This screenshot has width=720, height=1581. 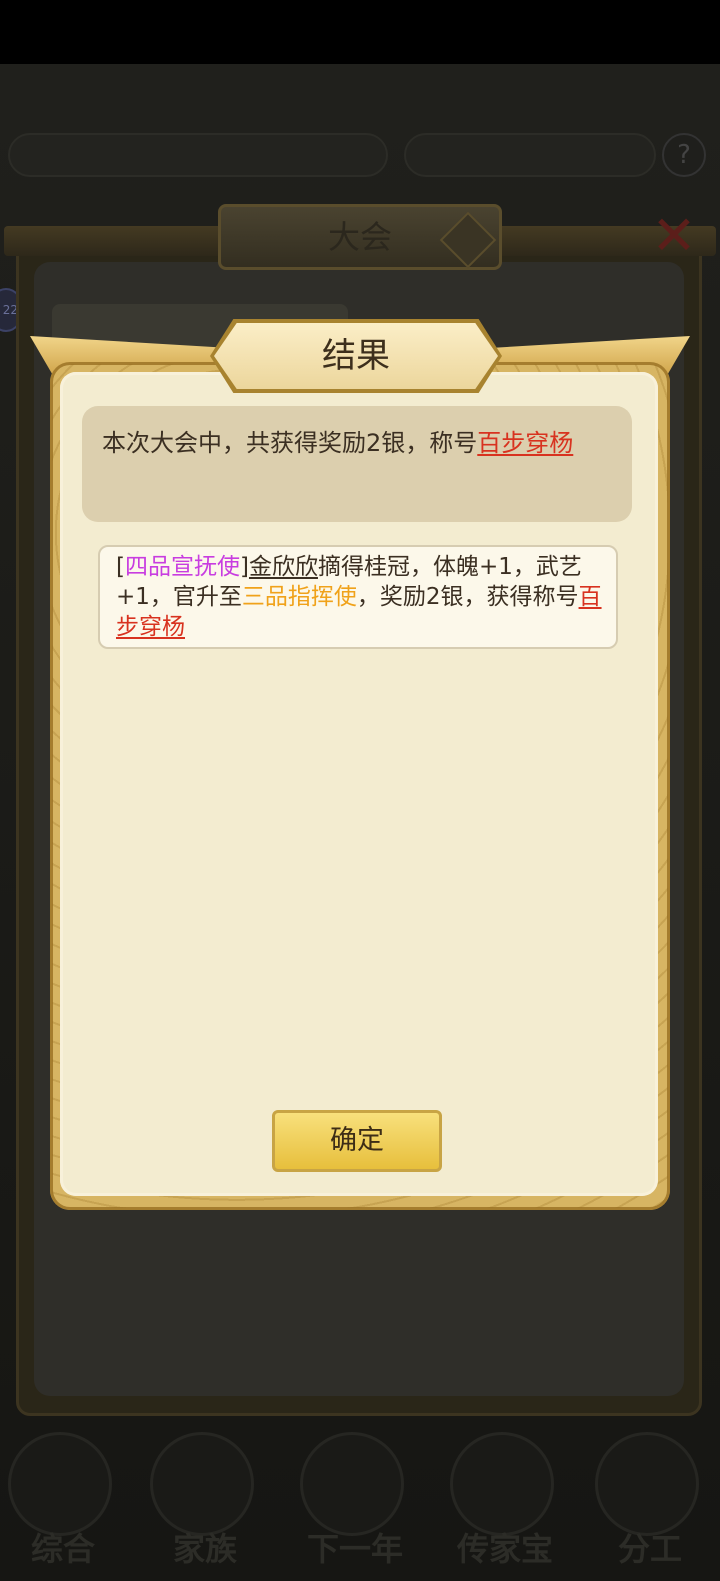 What do you see at coordinates (357, 1141) in the screenshot?
I see `confirm-button: 确定` at bounding box center [357, 1141].